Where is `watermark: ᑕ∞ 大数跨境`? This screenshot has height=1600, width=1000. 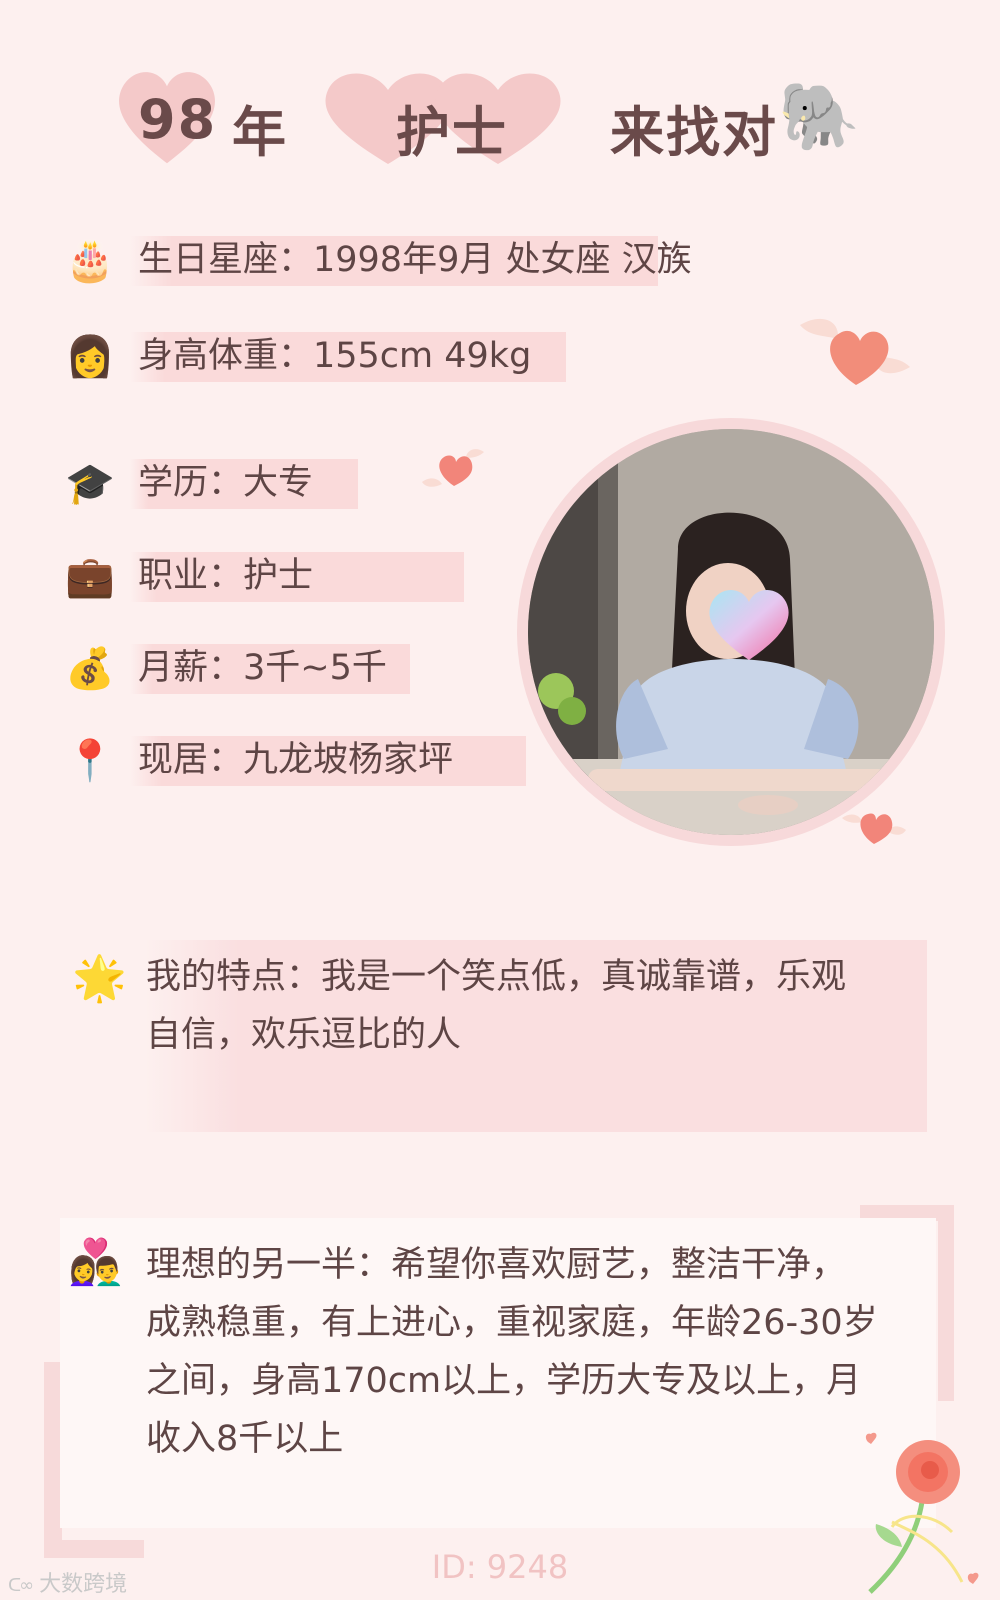 watermark: ᑕ∞ 大数跨境 is located at coordinates (67, 1582).